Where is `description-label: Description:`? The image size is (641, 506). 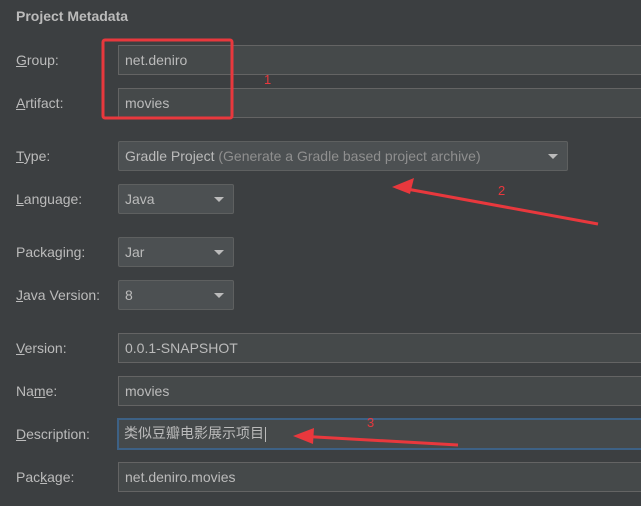
description-label: Description: is located at coordinates (53, 434).